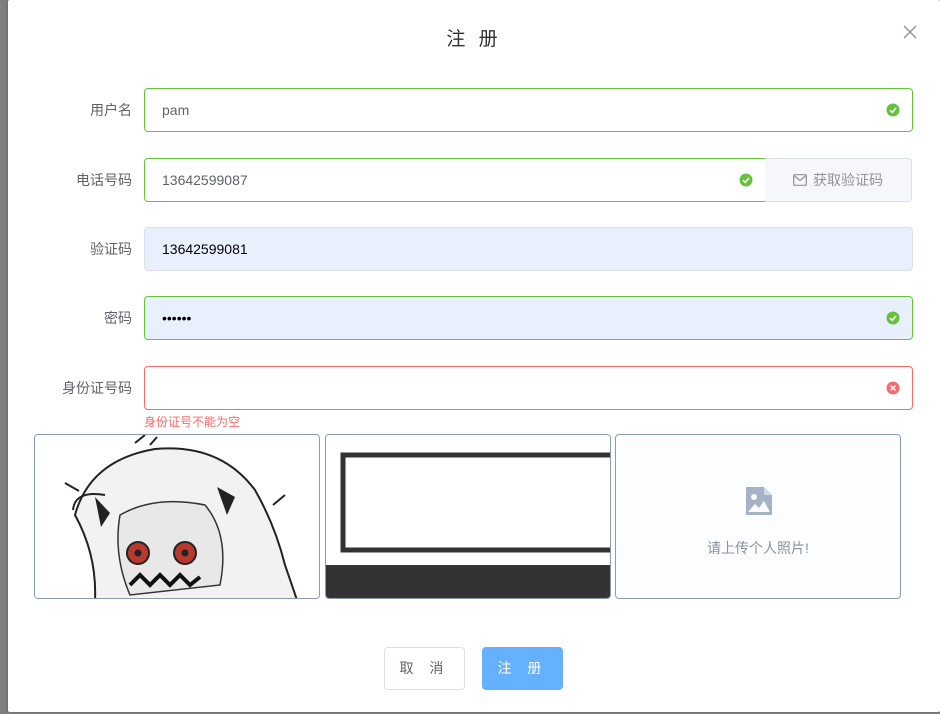 The image size is (940, 714). I want to click on get-code-button: 获取验证码, so click(838, 180).